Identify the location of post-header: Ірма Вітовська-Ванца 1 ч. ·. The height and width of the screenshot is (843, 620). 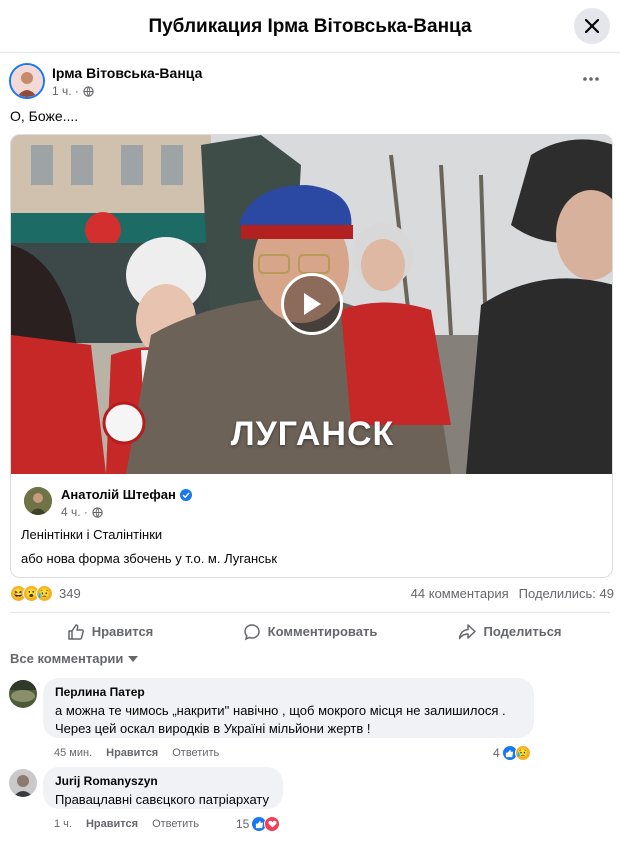
(309, 83).